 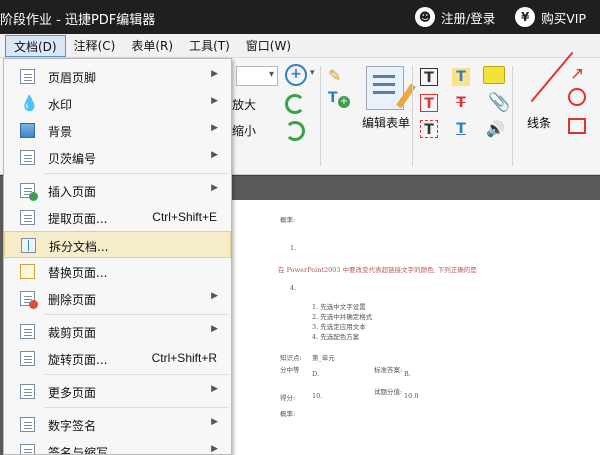 I want to click on delete-page-icon, so click(x=29, y=300).